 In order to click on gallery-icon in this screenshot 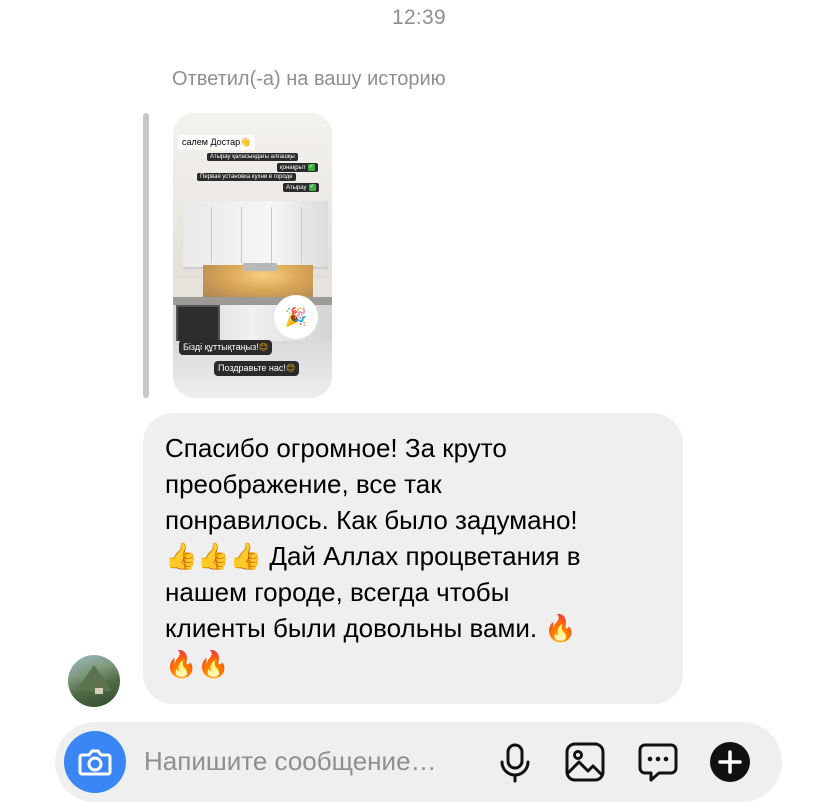, I will do `click(585, 762)`.